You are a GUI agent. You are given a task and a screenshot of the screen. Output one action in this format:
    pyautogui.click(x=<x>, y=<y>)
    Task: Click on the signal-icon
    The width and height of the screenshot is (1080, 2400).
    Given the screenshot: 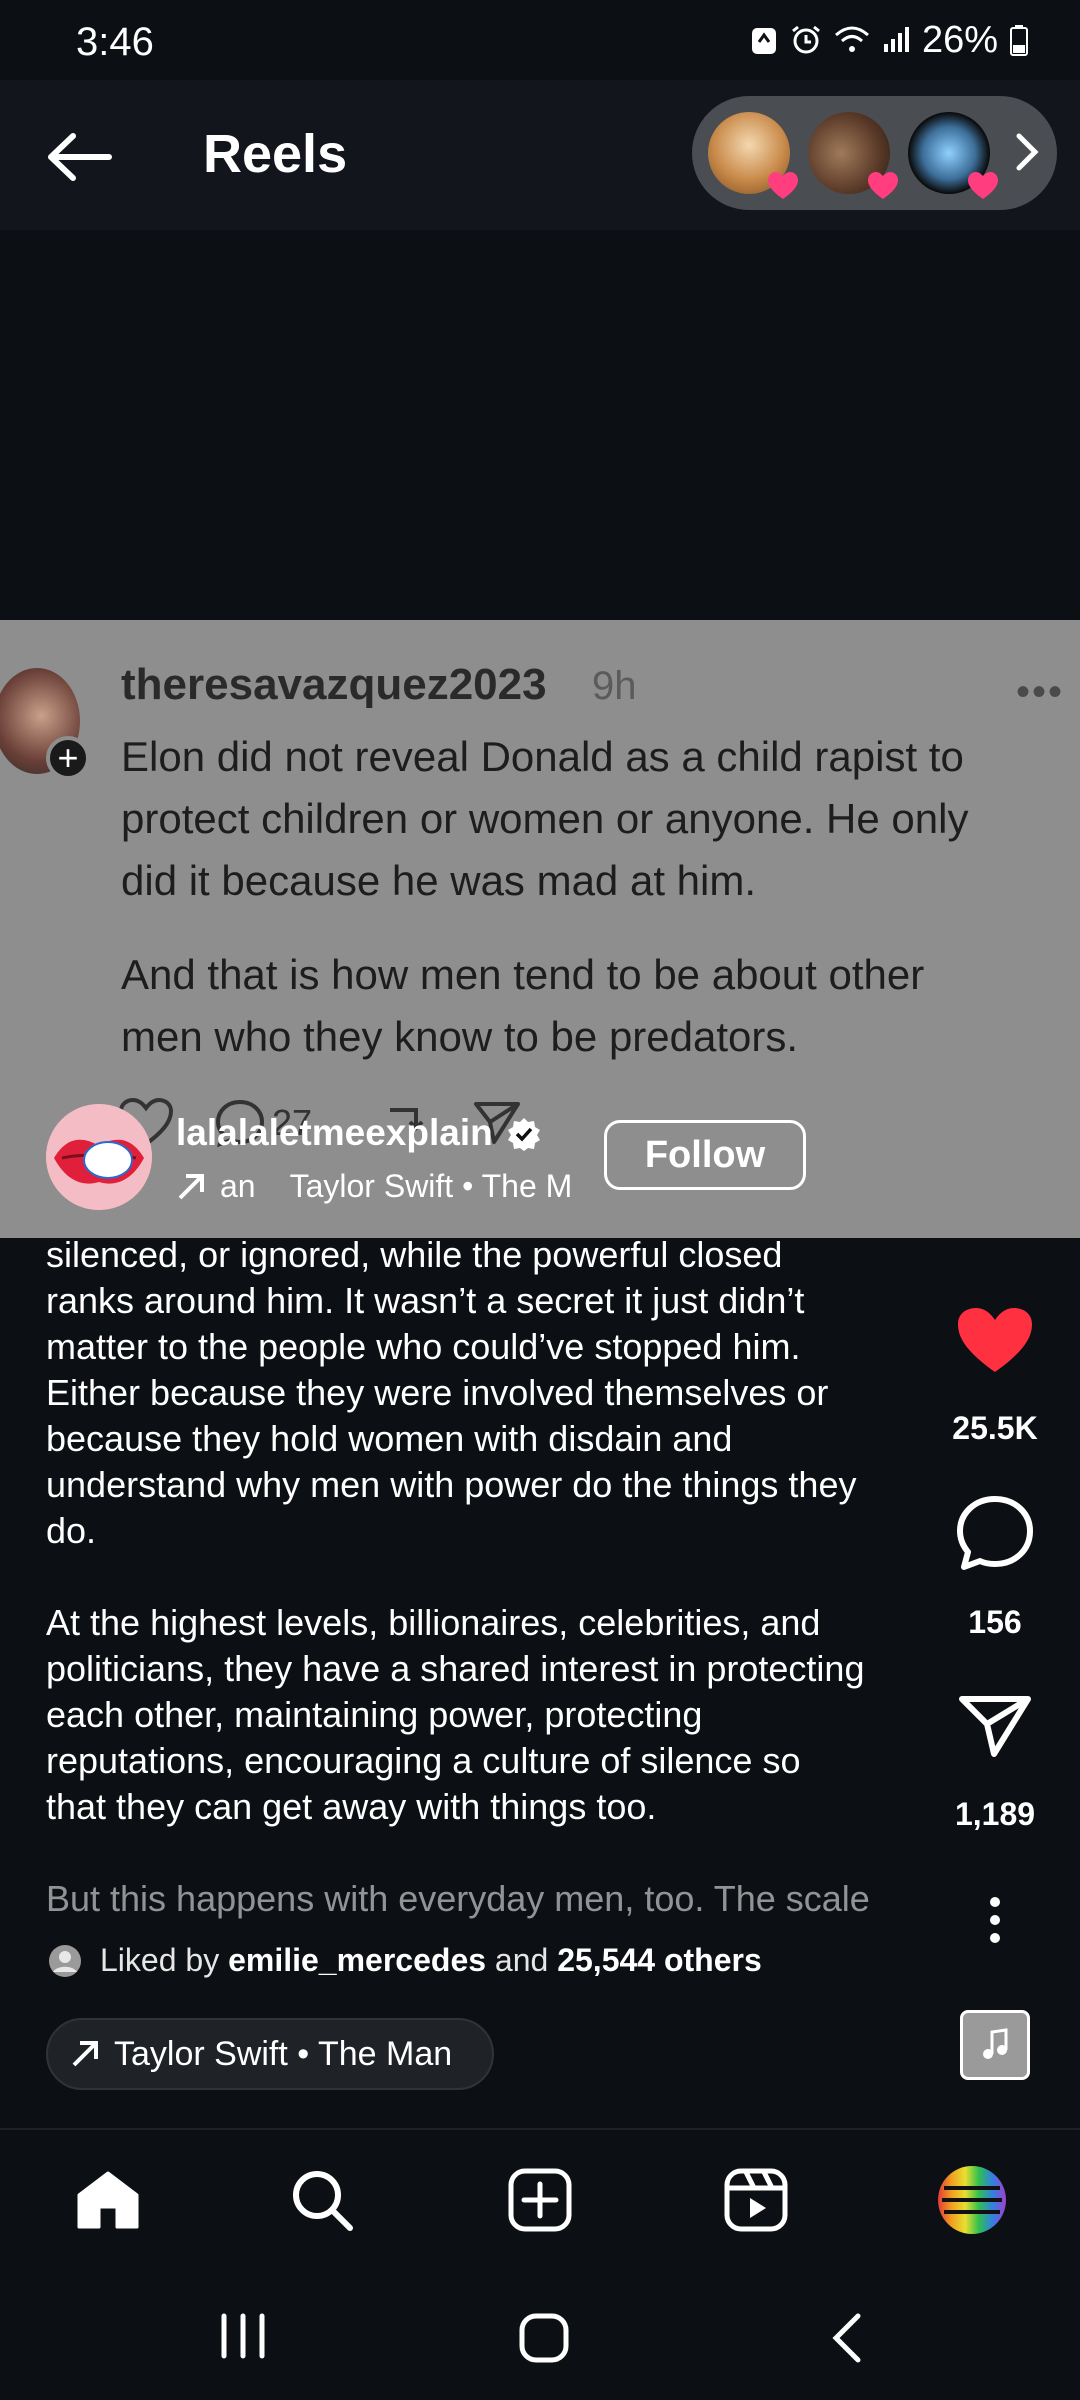 What is the action you would take?
    pyautogui.click(x=896, y=39)
    